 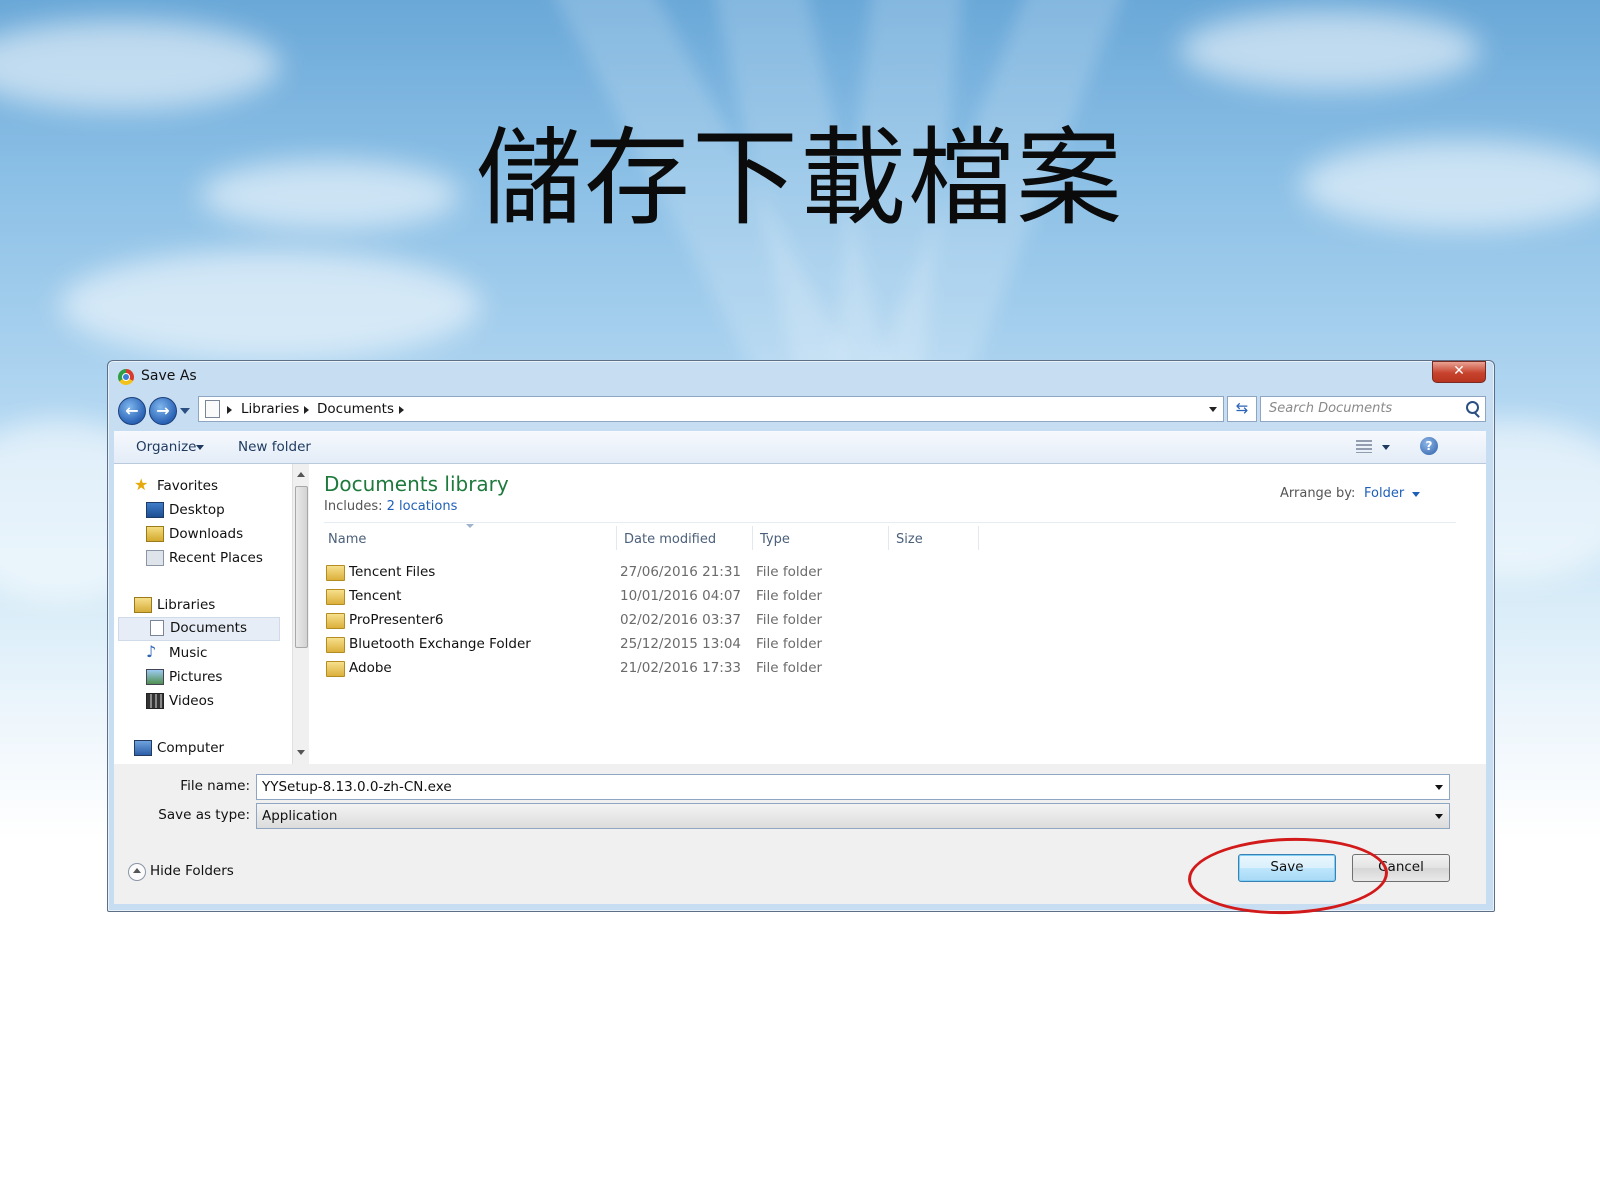 What do you see at coordinates (853, 787) in the screenshot?
I see `file-name-field: YYSetup-8.13.0.0-zh-CN.exe` at bounding box center [853, 787].